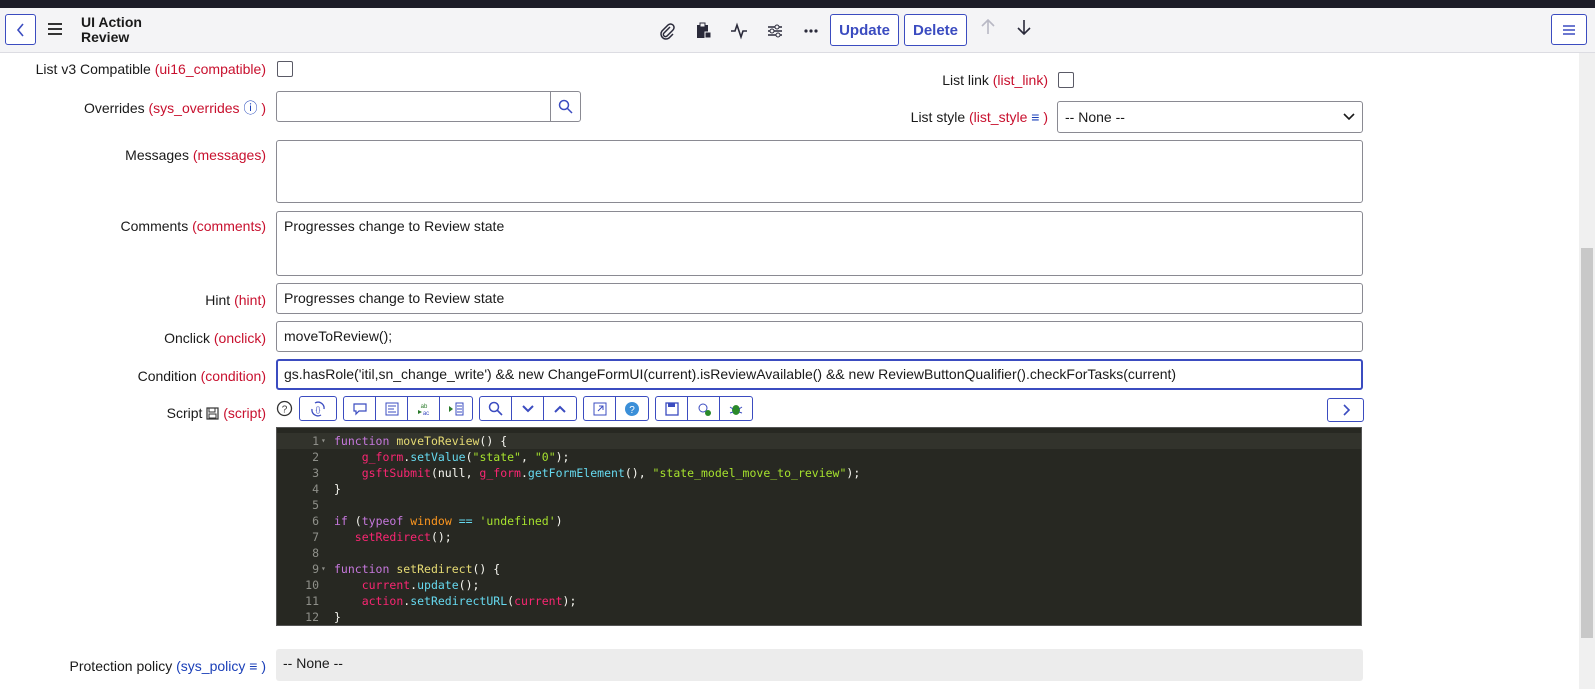 The height and width of the screenshot is (689, 1595). Describe the element at coordinates (111, 29) in the screenshot. I see `page-title: UI Action Review` at that location.